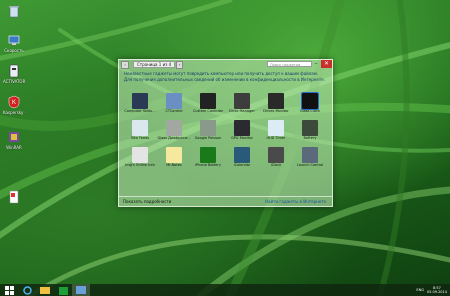 Image resolution: width=450 pixels, height=296 pixels. Describe the element at coordinates (147, 201) in the screenshot. I see `show-details-toggle: Показать подробности` at that location.